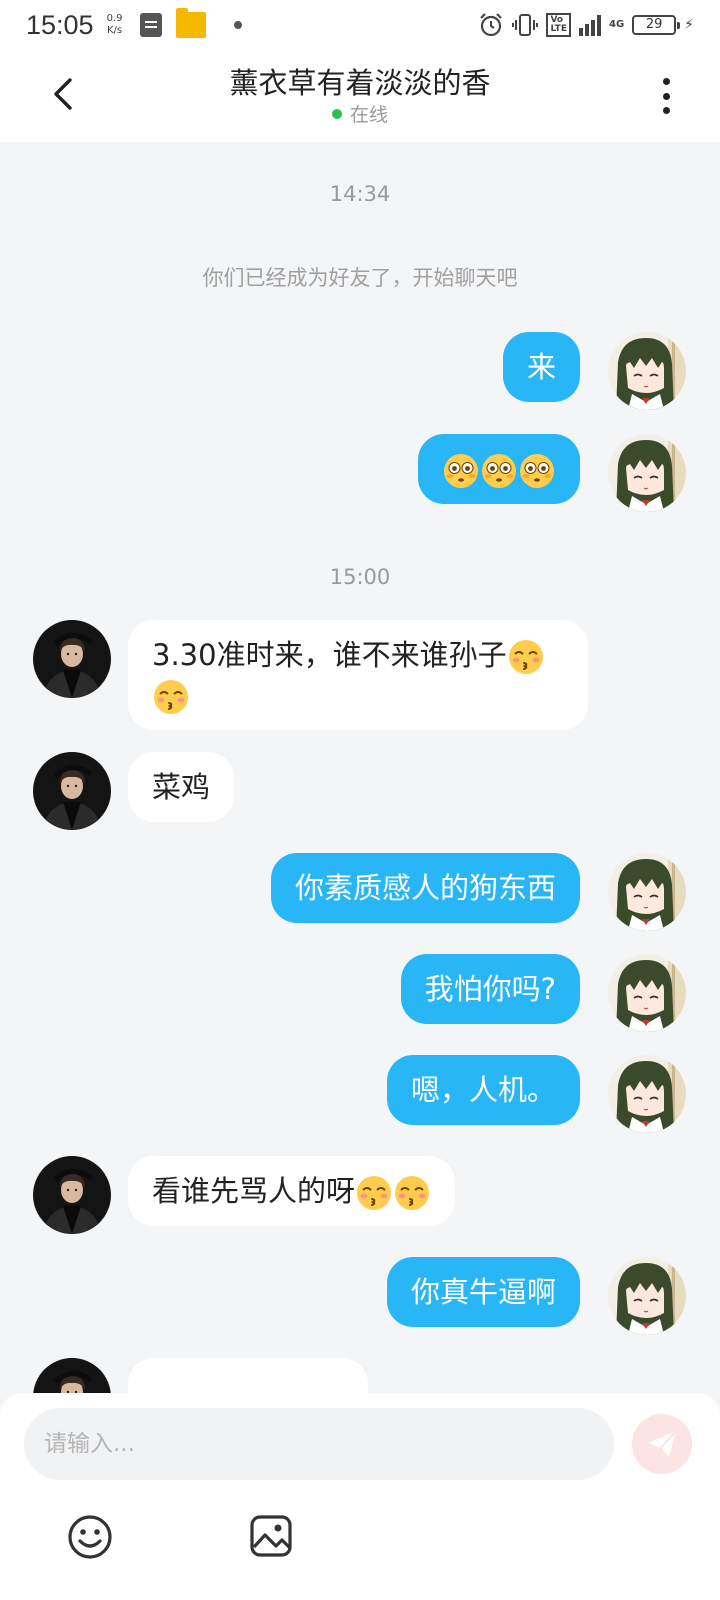 The width and height of the screenshot is (720, 1600). I want to click on smiley-icon, so click(90, 1537).